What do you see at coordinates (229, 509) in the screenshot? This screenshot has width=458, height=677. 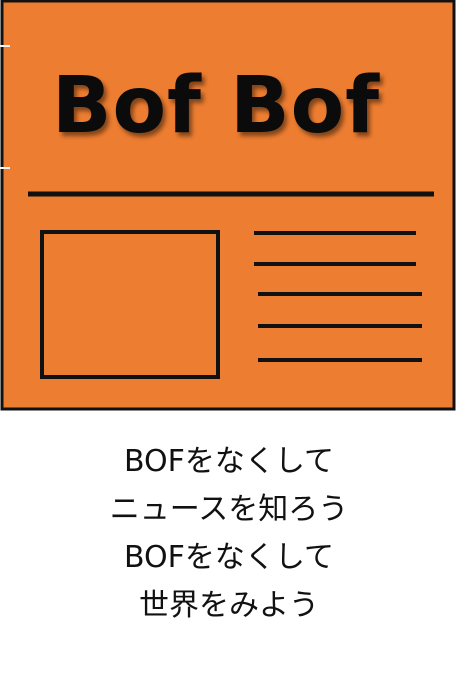 I see `caption-line-2: ニュースを知ろう` at bounding box center [229, 509].